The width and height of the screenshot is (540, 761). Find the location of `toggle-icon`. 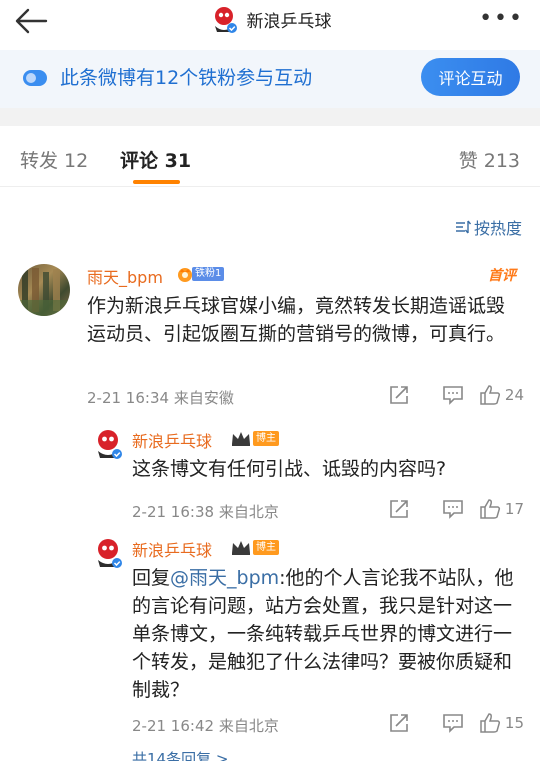

toggle-icon is located at coordinates (35, 78).